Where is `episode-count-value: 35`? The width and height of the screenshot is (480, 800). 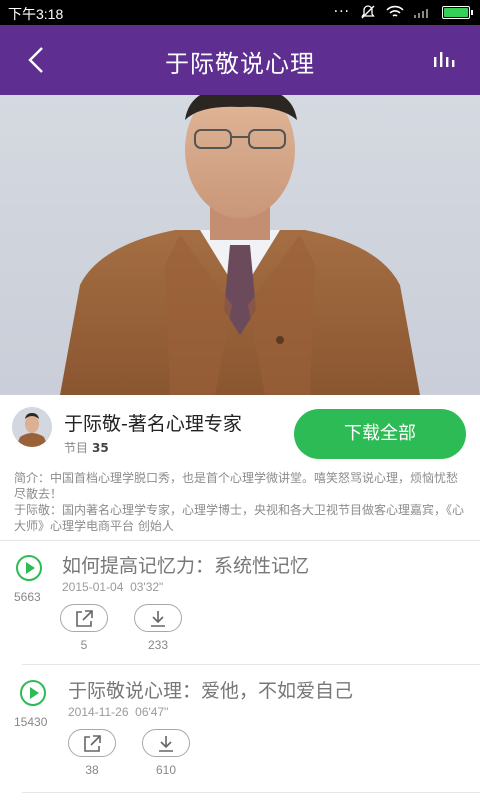
episode-count-value: 35 is located at coordinates (100, 448).